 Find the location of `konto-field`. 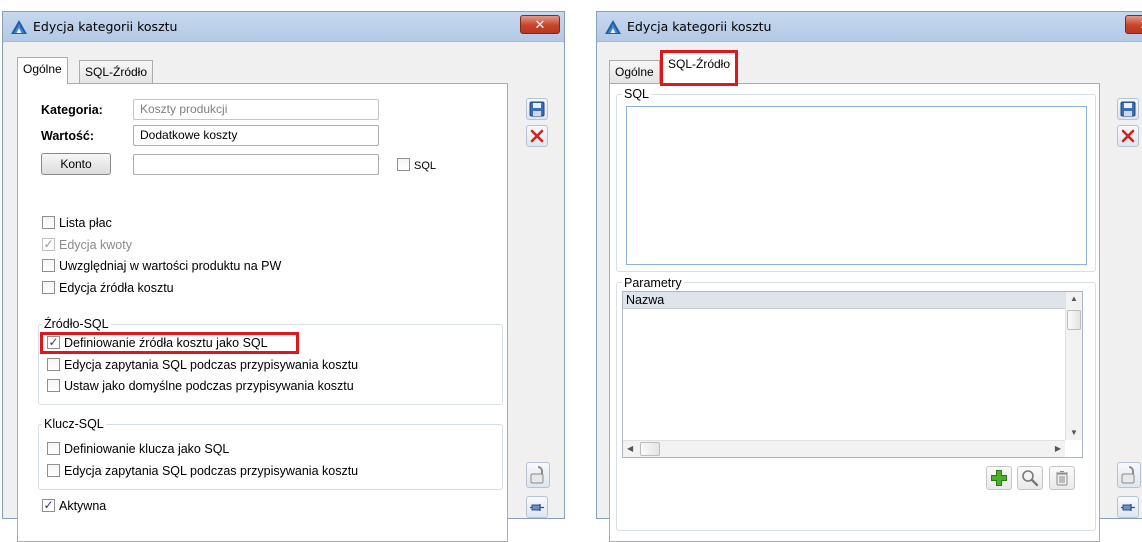

konto-field is located at coordinates (256, 164).